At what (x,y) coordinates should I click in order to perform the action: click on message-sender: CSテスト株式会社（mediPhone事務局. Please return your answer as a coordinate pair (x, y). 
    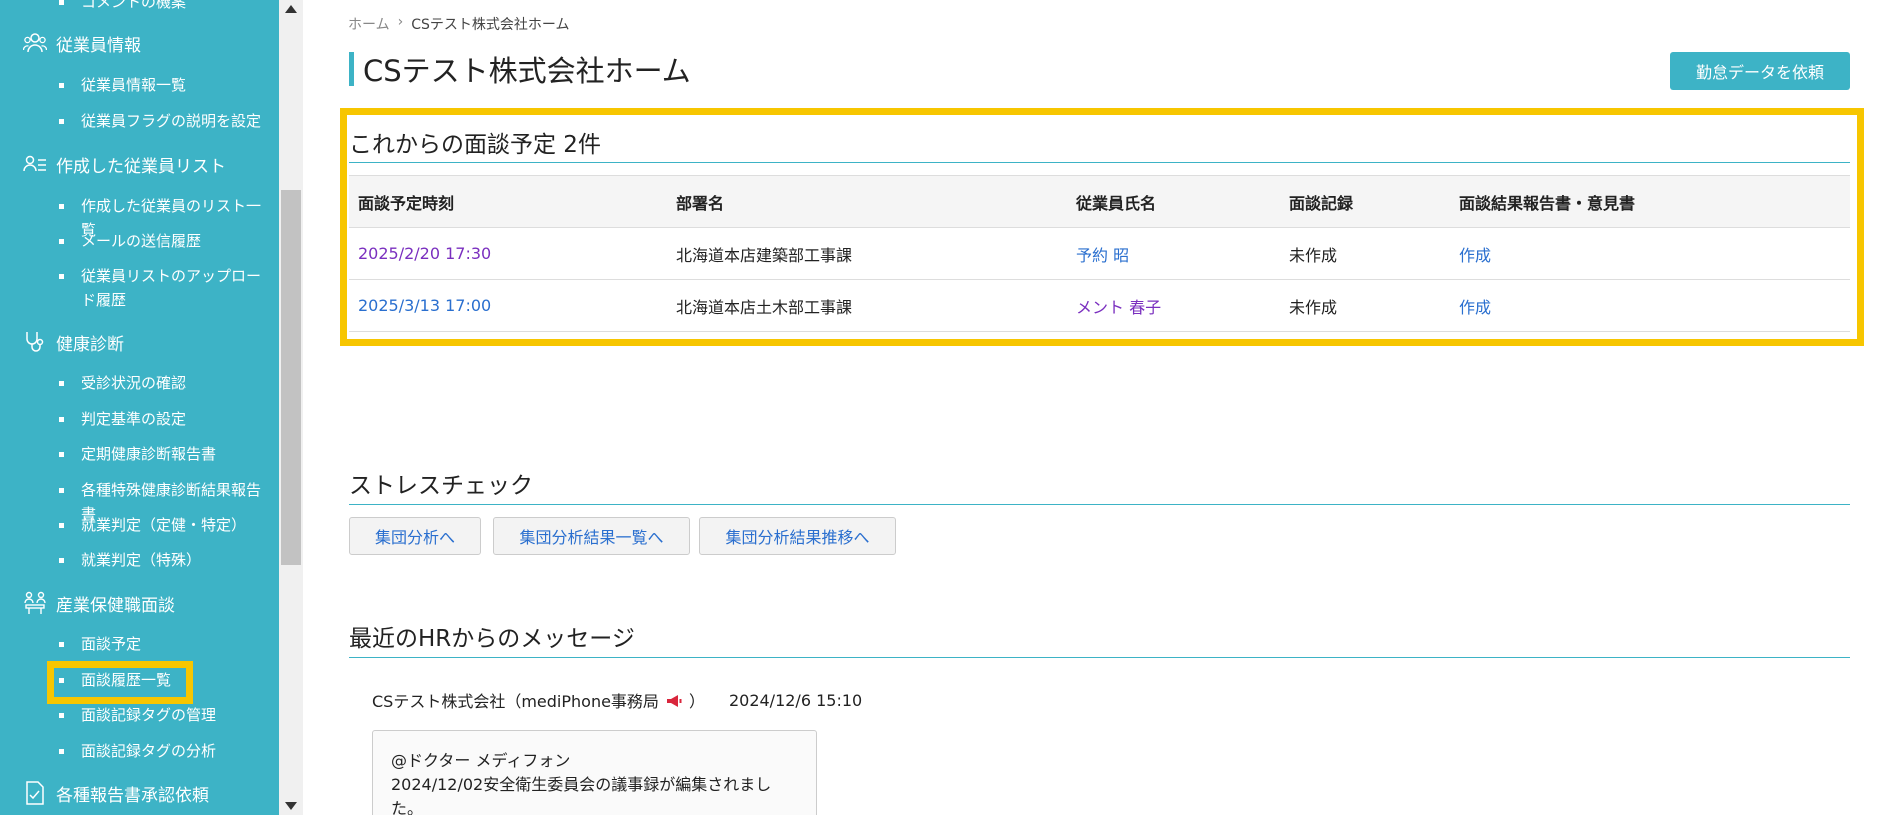
    Looking at the image, I should click on (515, 701).